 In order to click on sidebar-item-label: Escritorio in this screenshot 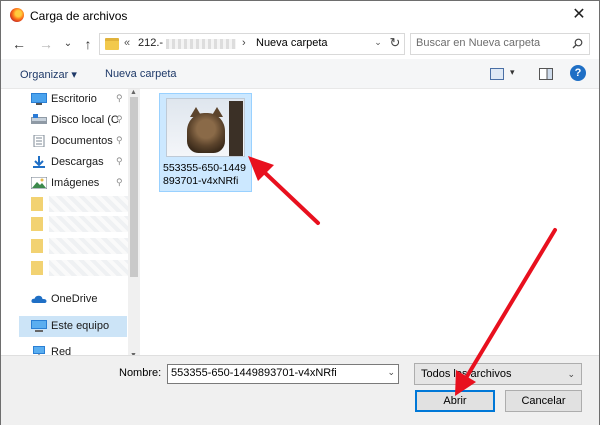, I will do `click(74, 99)`.